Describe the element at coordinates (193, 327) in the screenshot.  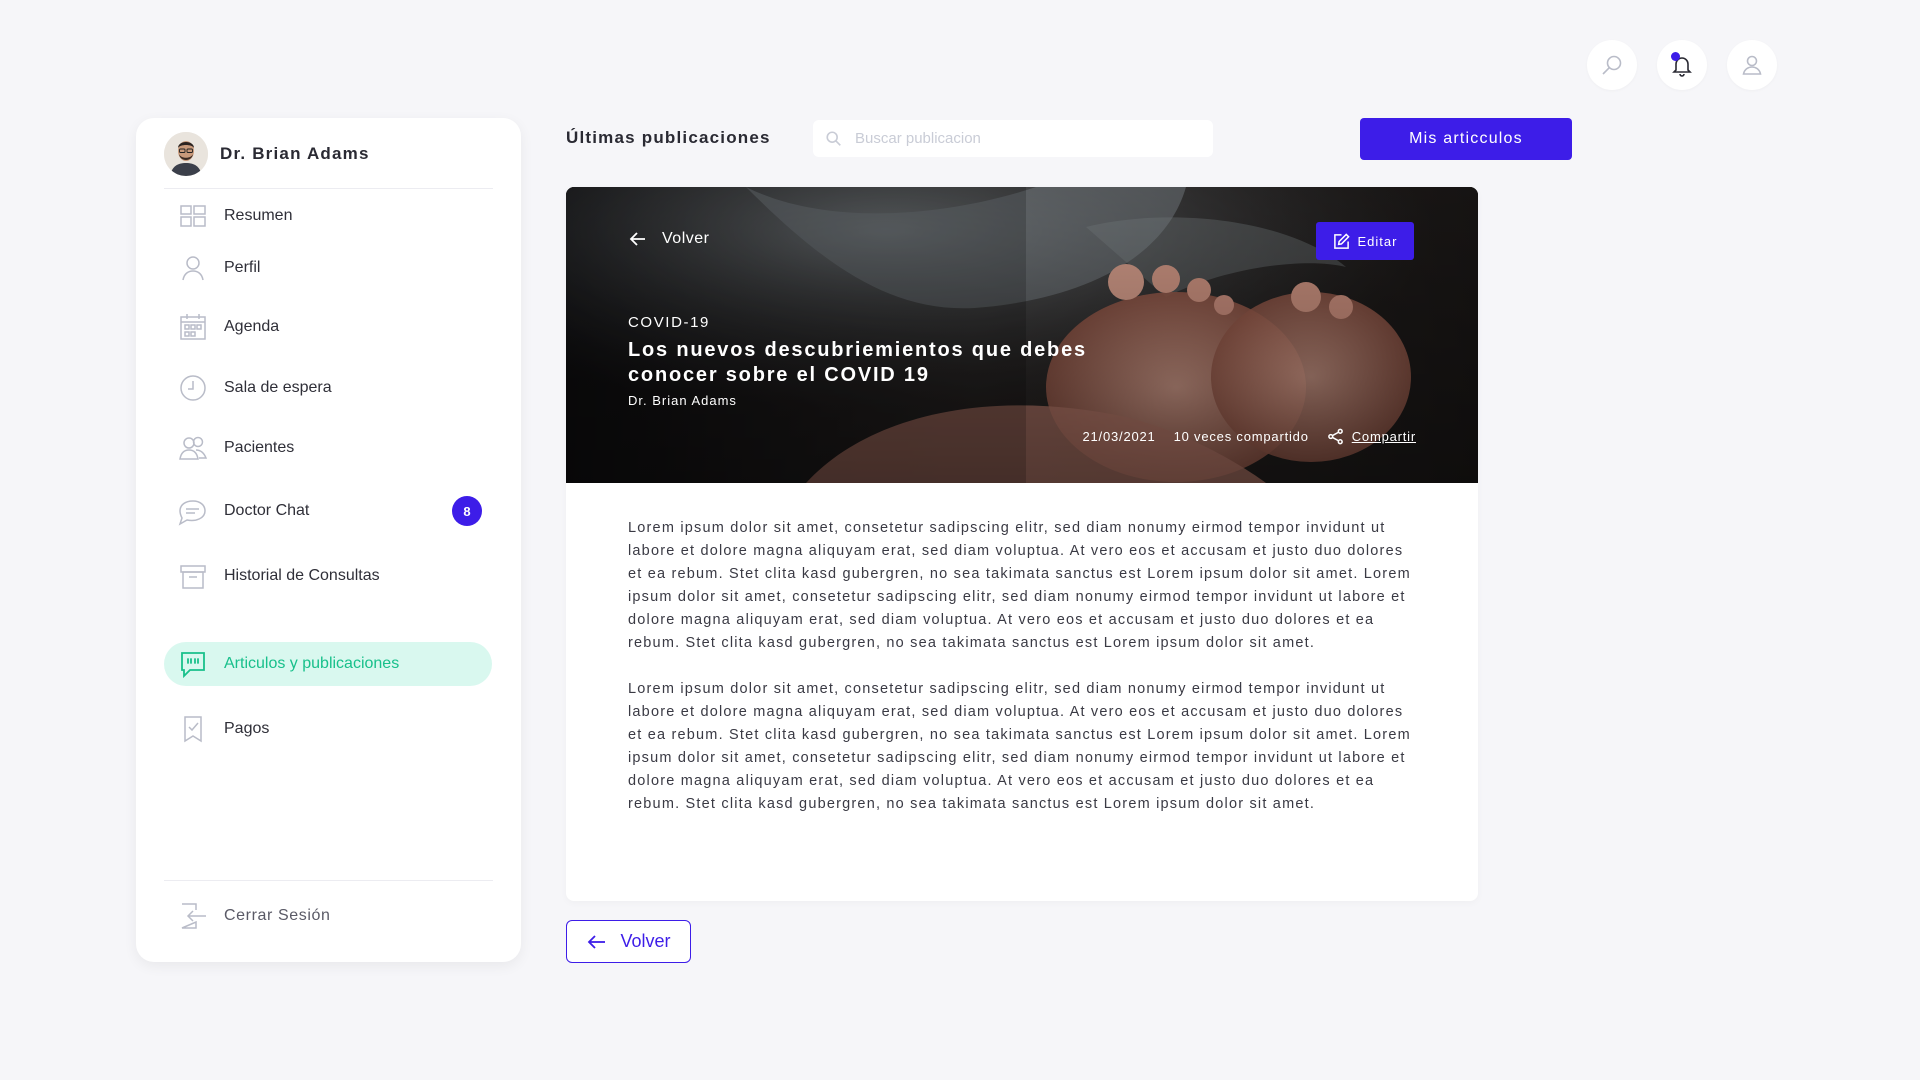
I see `calendar-icon` at that location.